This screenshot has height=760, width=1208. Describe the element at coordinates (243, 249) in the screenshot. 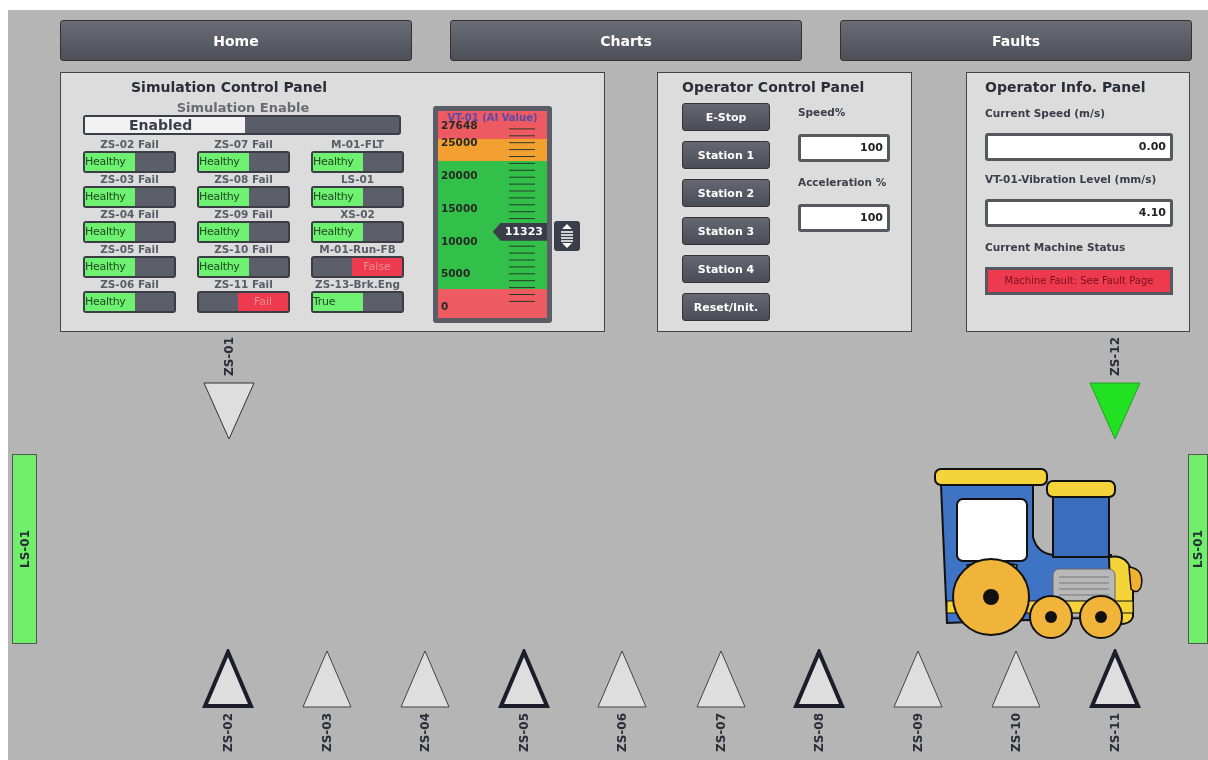

I see `toggle-label: ZS-10 Fail` at that location.